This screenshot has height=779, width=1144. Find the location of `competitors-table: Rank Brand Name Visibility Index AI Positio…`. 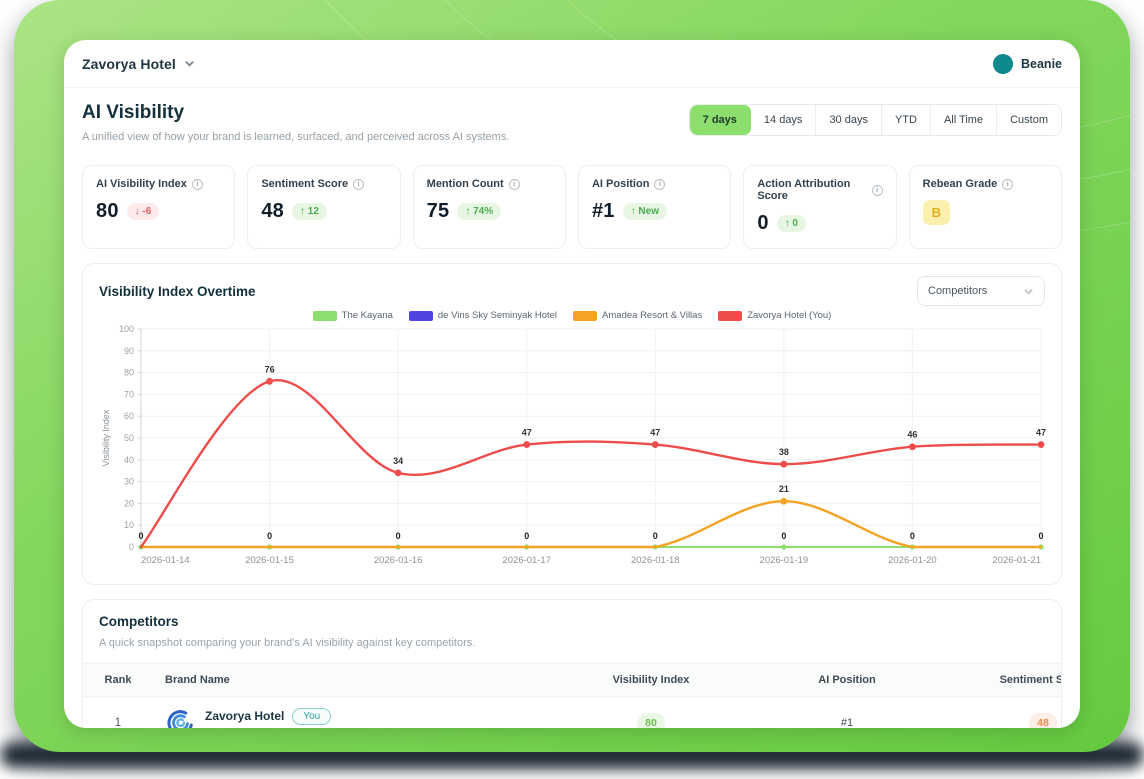

competitors-table: Rank Brand Name Visibility Index AI Positio… is located at coordinates (572, 695).